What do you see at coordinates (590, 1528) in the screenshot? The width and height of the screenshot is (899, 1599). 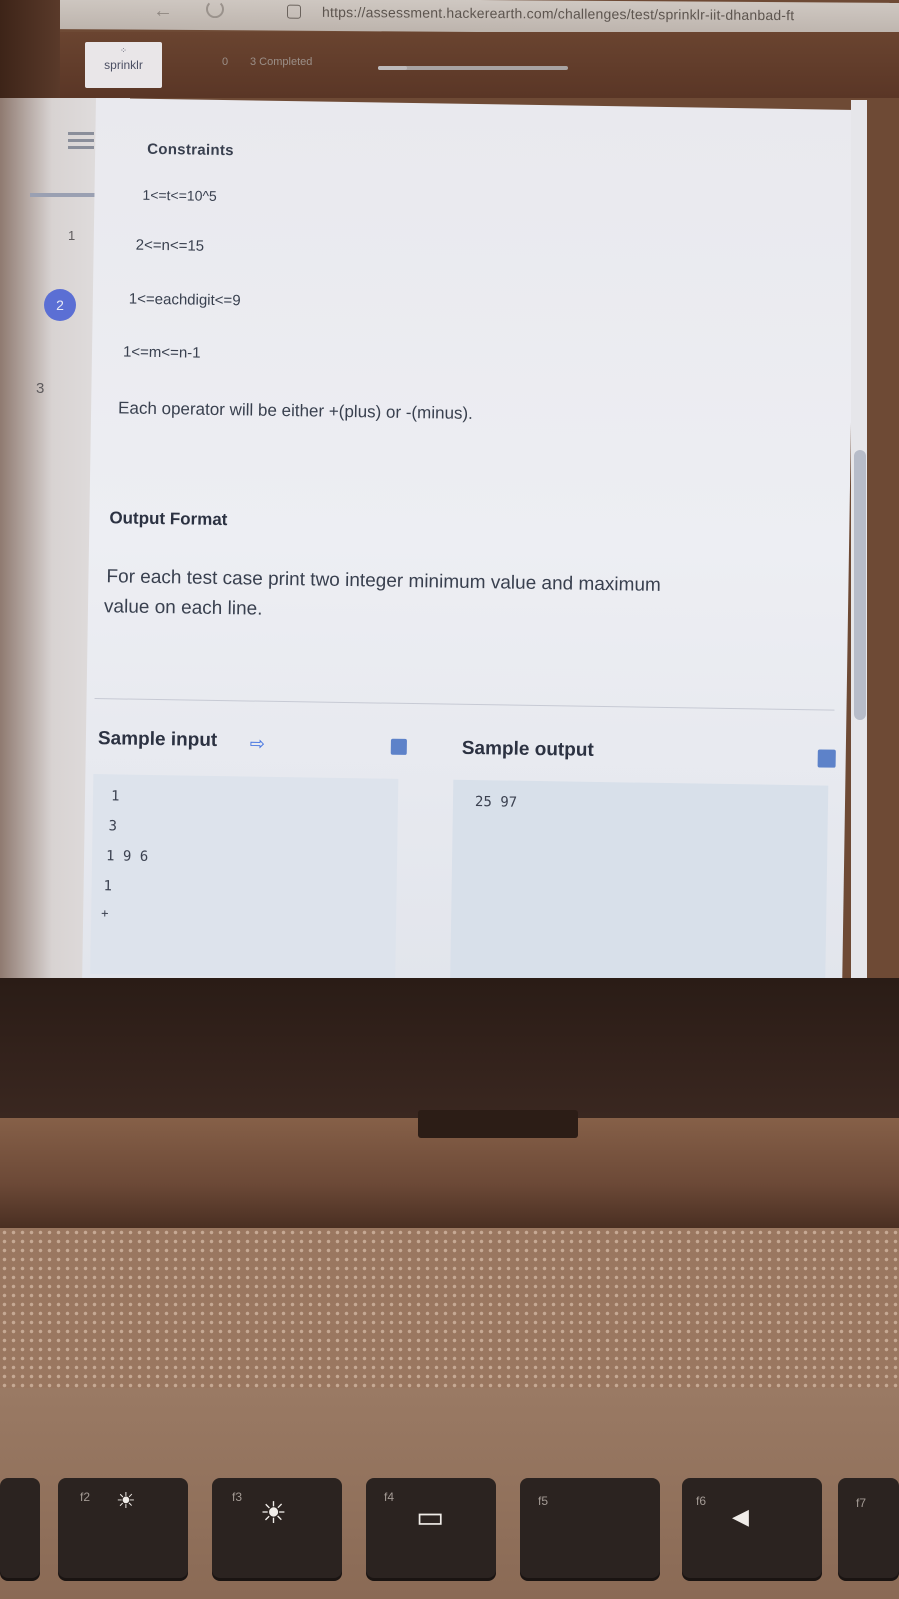 I see `keyboard-key-f5: f5` at bounding box center [590, 1528].